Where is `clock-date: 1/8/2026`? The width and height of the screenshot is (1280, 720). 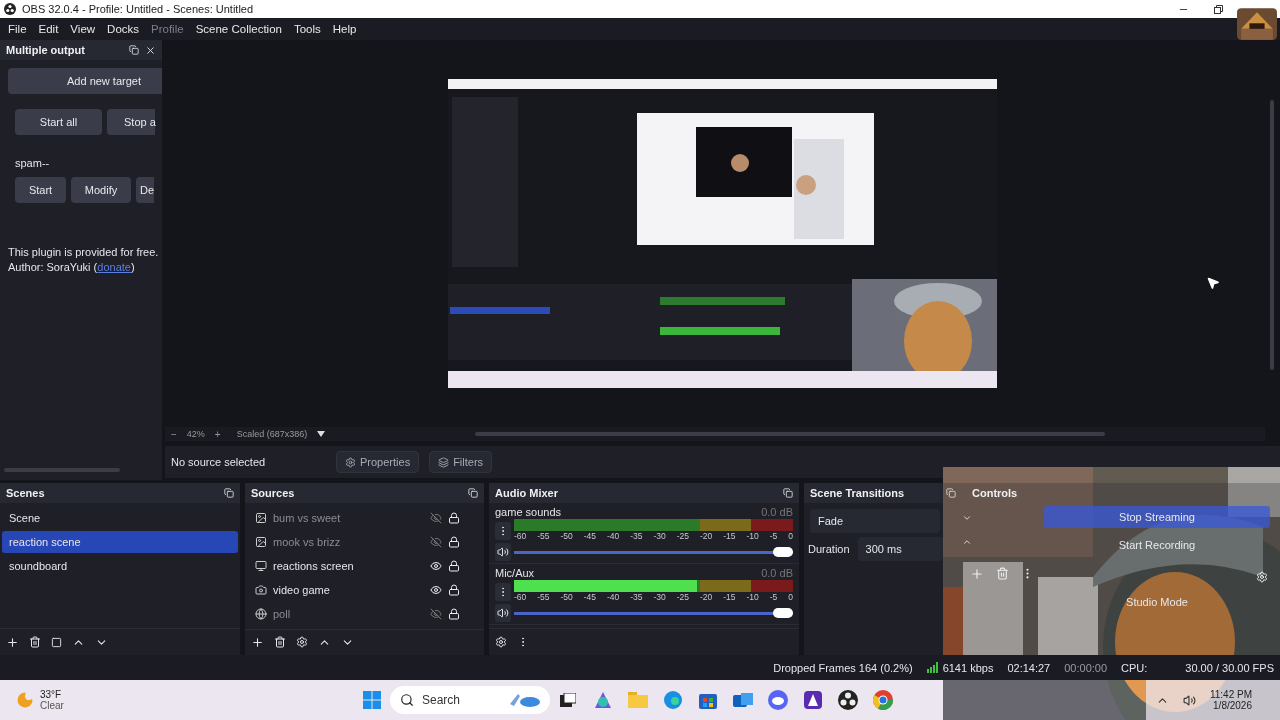 clock-date: 1/8/2026 is located at coordinates (1232, 705).